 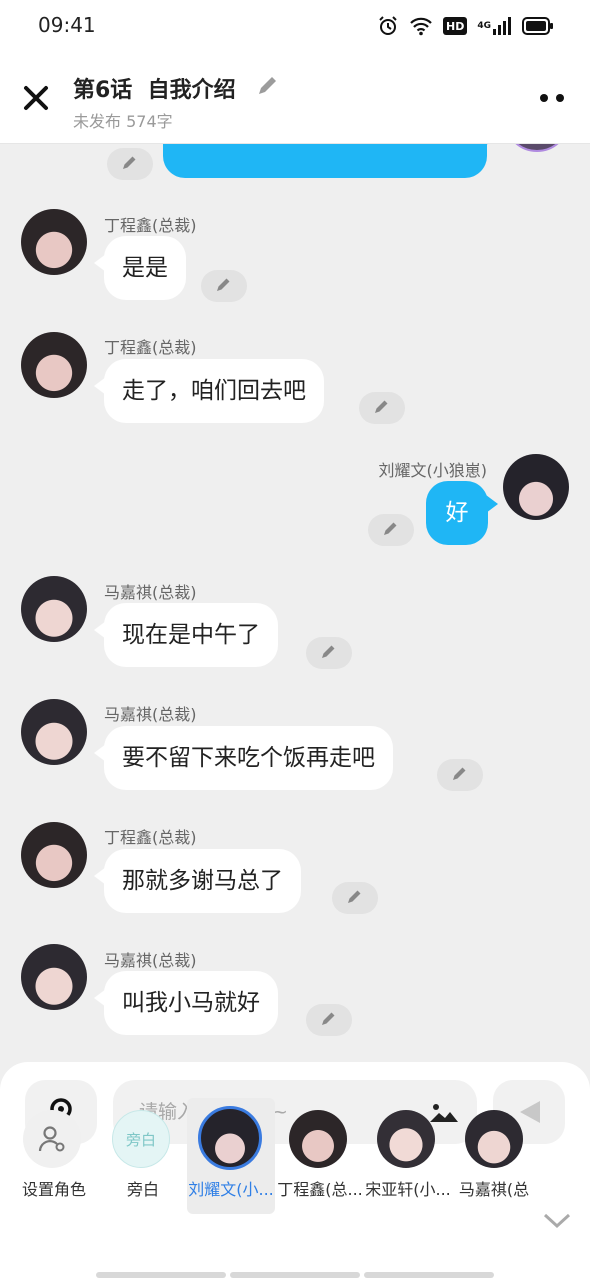 What do you see at coordinates (197, 881) in the screenshot?
I see `message-bubble: 那就多谢马总了` at bounding box center [197, 881].